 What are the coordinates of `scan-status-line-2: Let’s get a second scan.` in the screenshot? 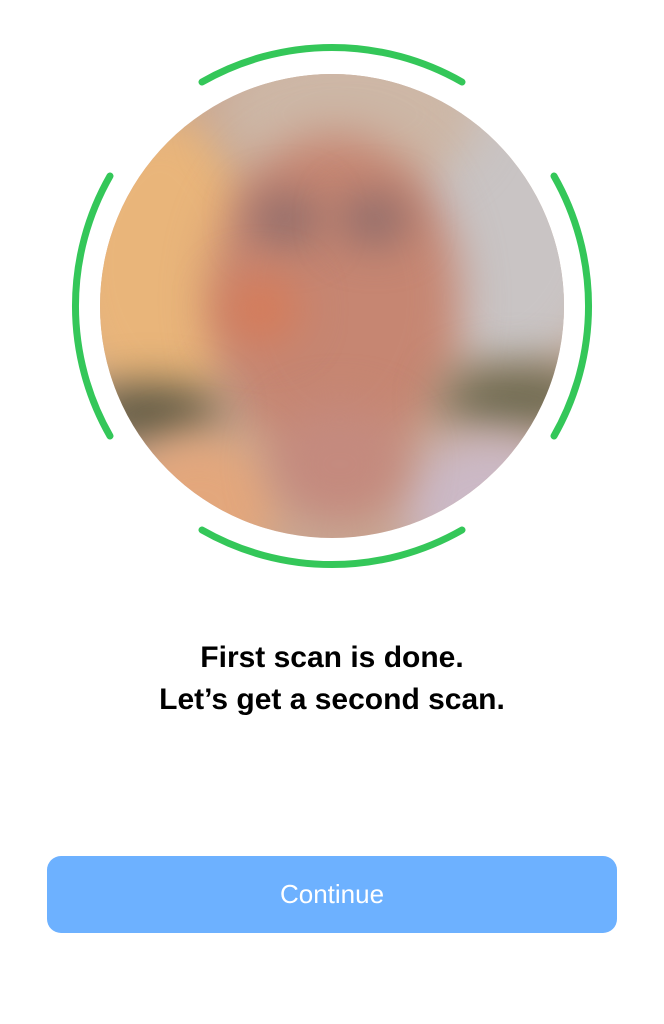 It's located at (332, 699).